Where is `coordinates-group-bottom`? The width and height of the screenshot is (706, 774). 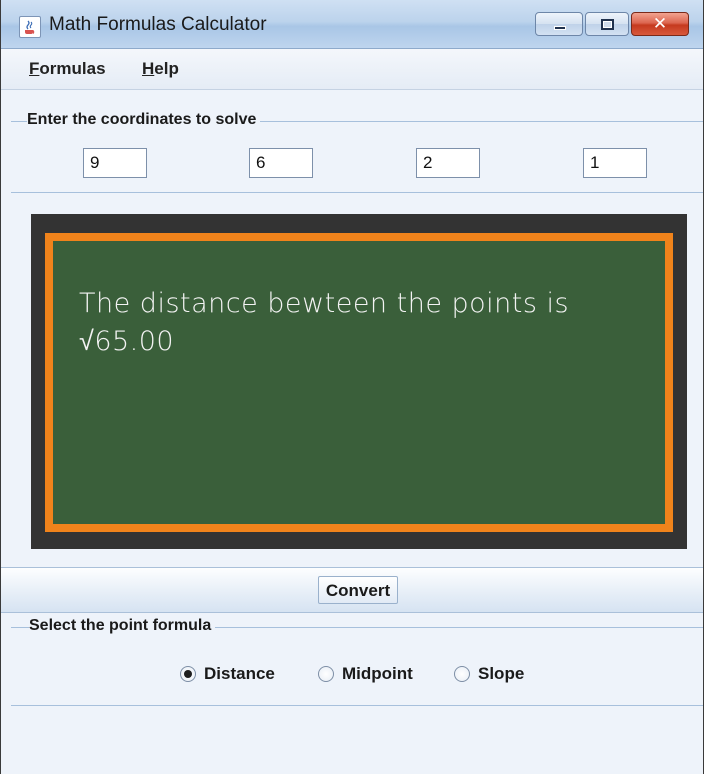 coordinates-group-bottom is located at coordinates (357, 192).